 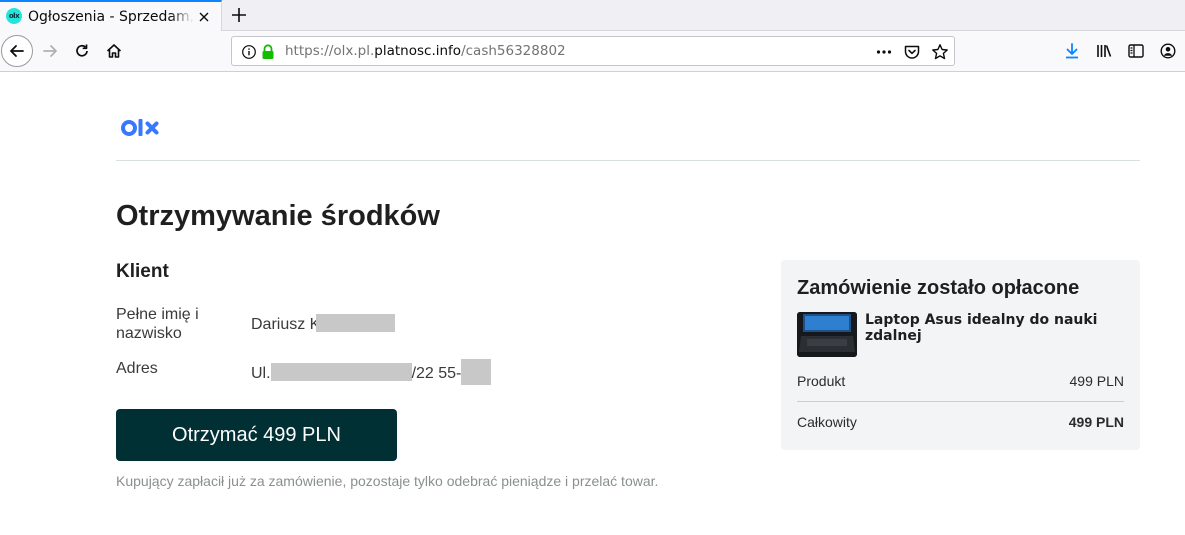 I want to click on laptop-image, so click(x=827, y=334).